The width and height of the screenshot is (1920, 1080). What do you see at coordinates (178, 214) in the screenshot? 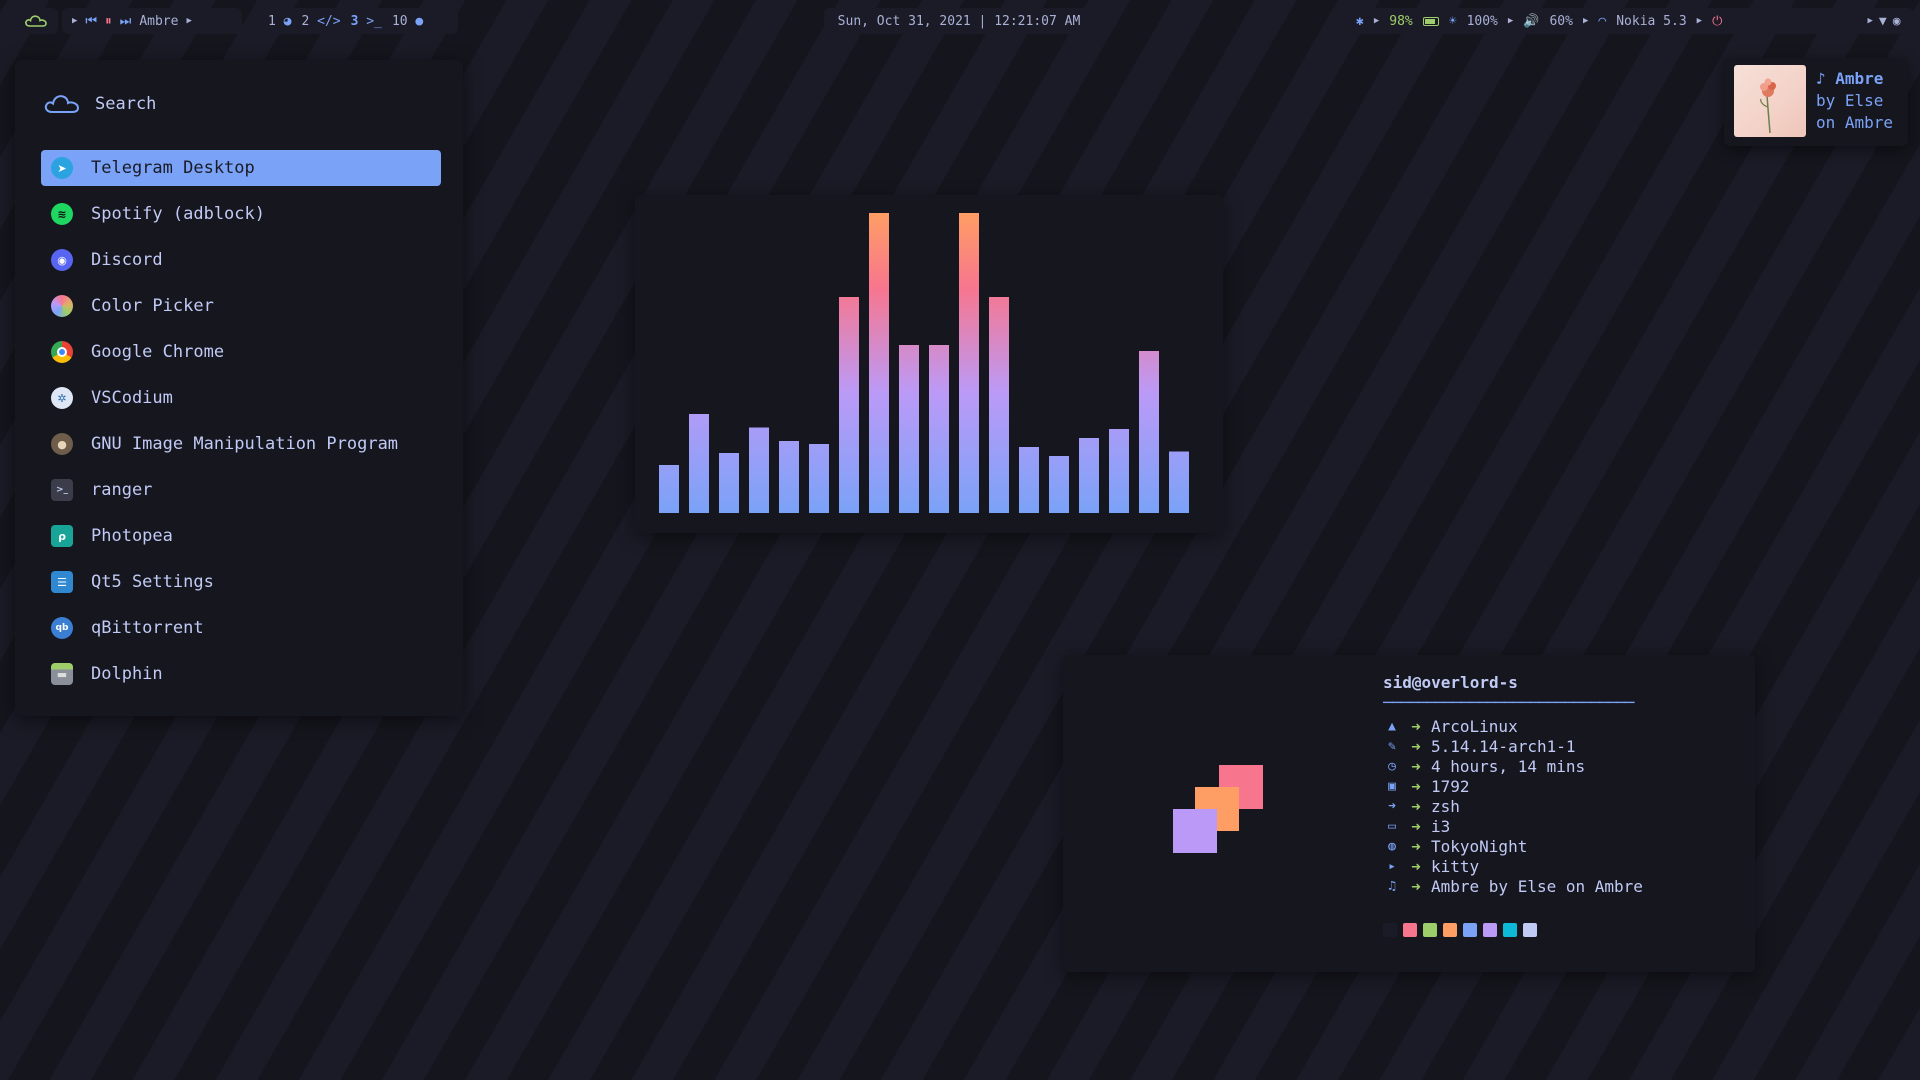
I see `app-label: Spotify (adblock)` at bounding box center [178, 214].